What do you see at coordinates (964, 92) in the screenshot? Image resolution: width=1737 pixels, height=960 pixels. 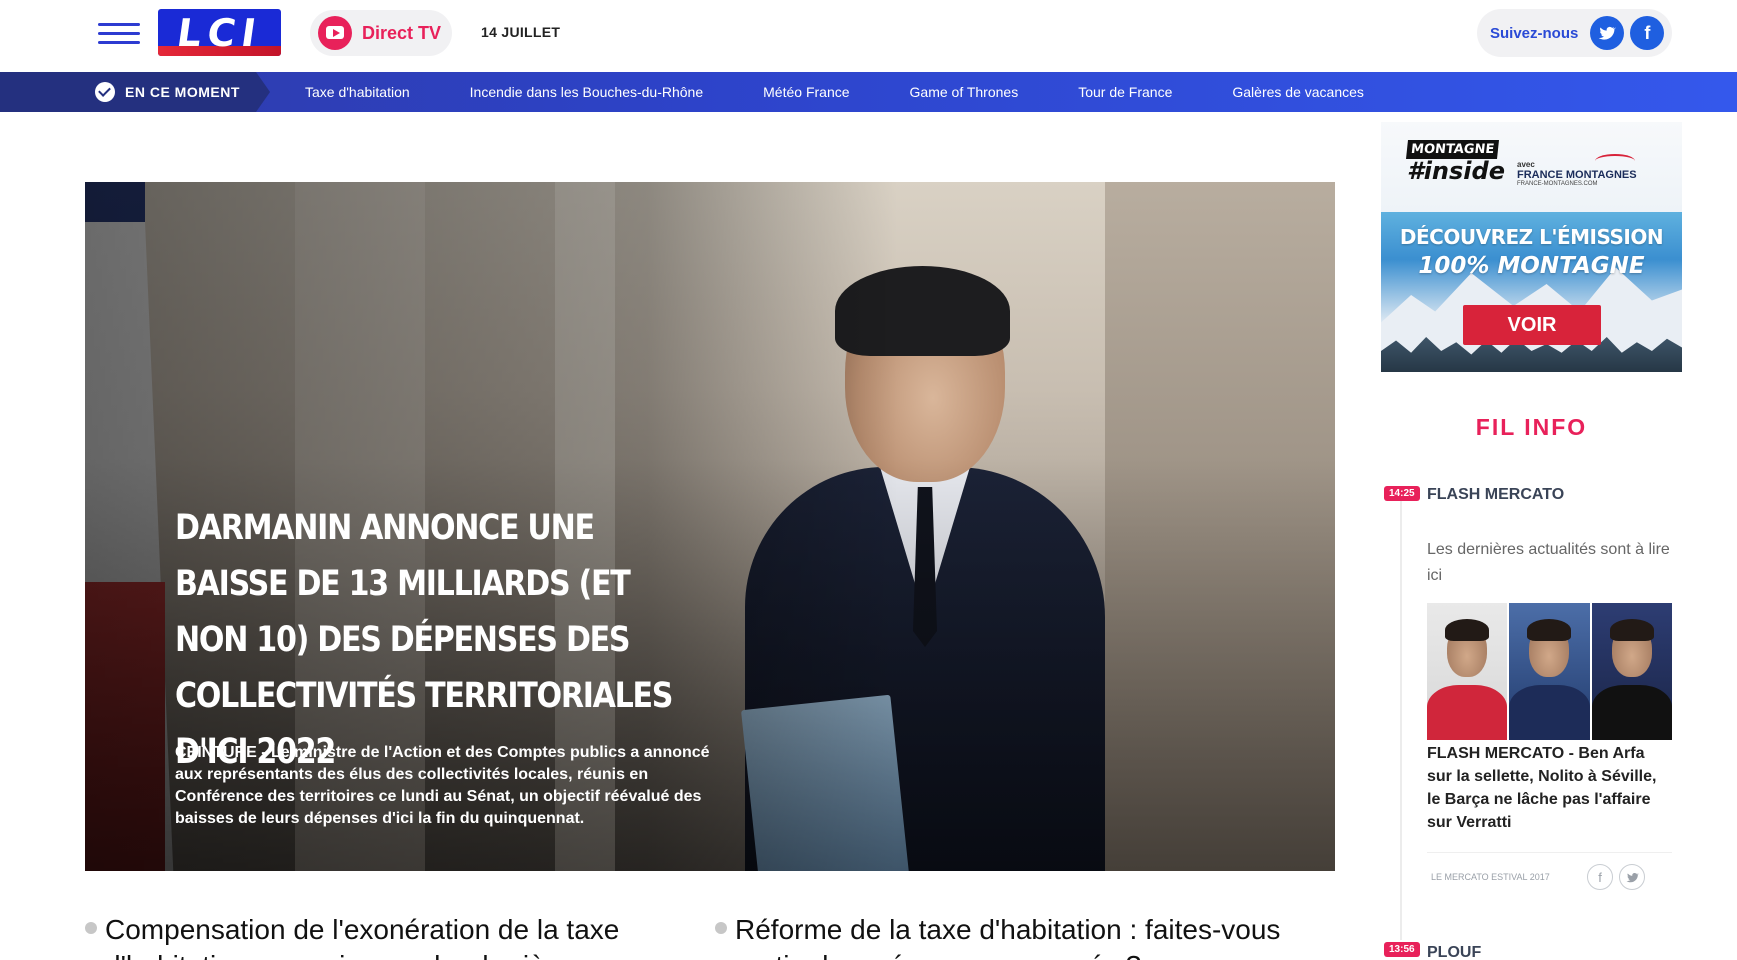 I see `trending-link-got: Game of Thrones` at bounding box center [964, 92].